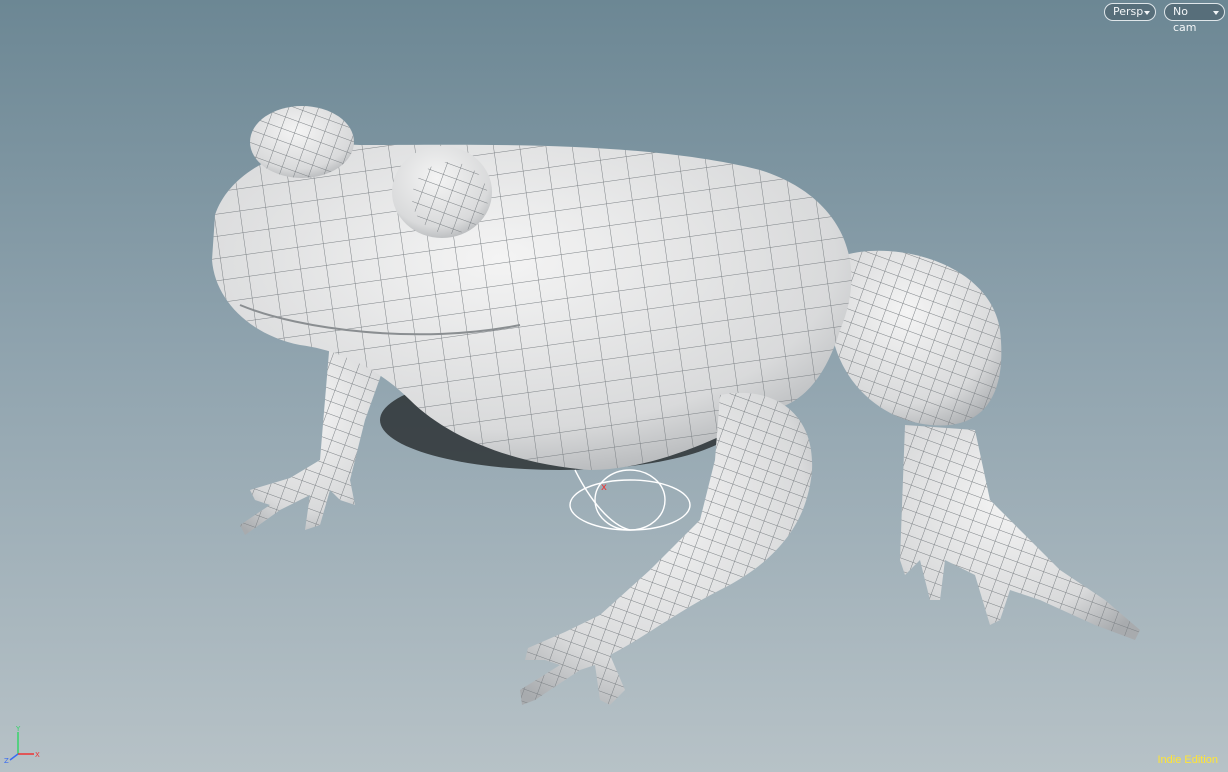  What do you see at coordinates (22, 744) in the screenshot?
I see `axis-gizmo-icon: Y X Z` at bounding box center [22, 744].